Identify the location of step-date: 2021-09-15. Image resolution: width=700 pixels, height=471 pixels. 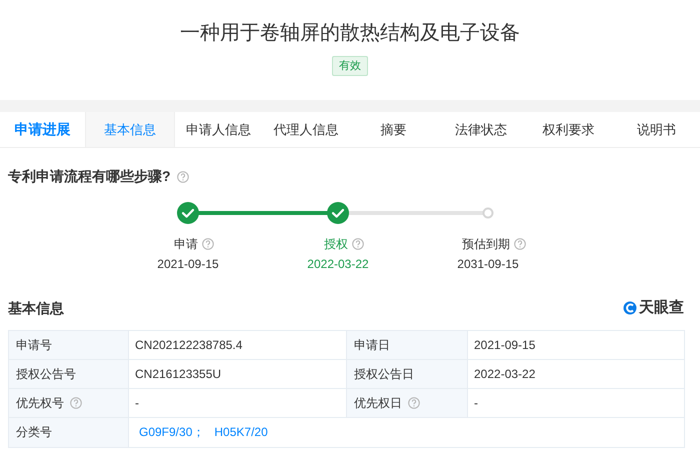
(188, 264).